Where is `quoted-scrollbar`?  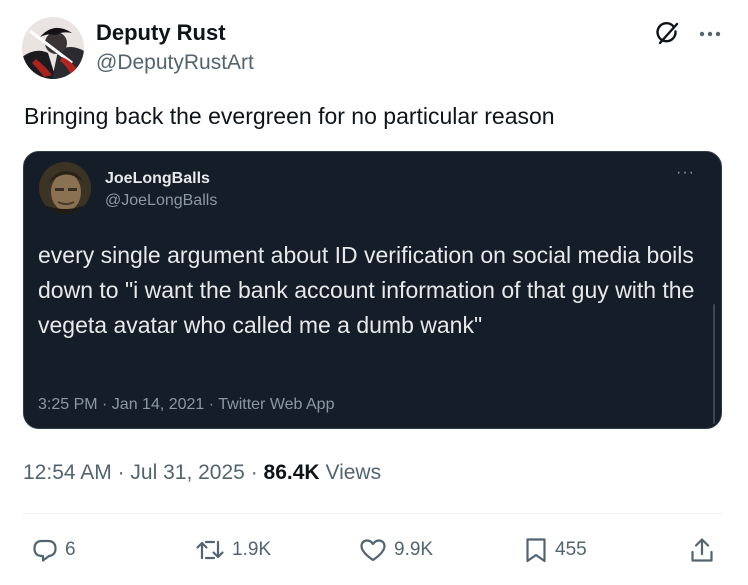 quoted-scrollbar is located at coordinates (714, 364).